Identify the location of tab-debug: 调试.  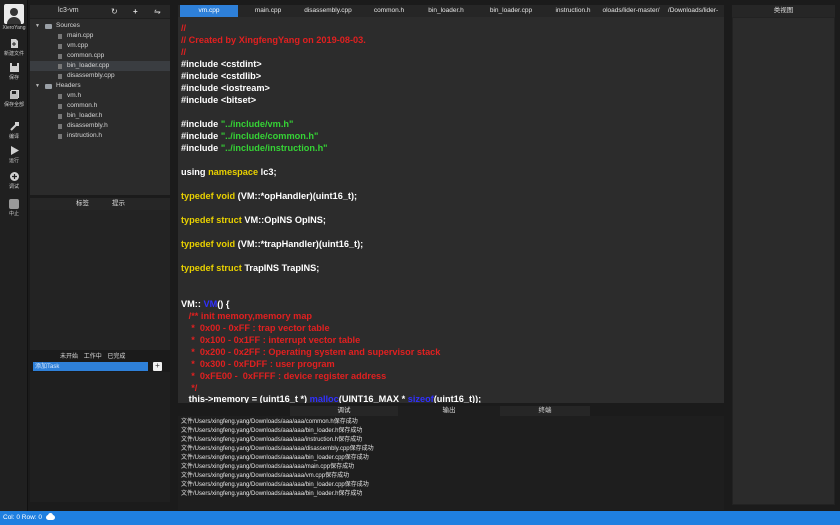
(344, 411).